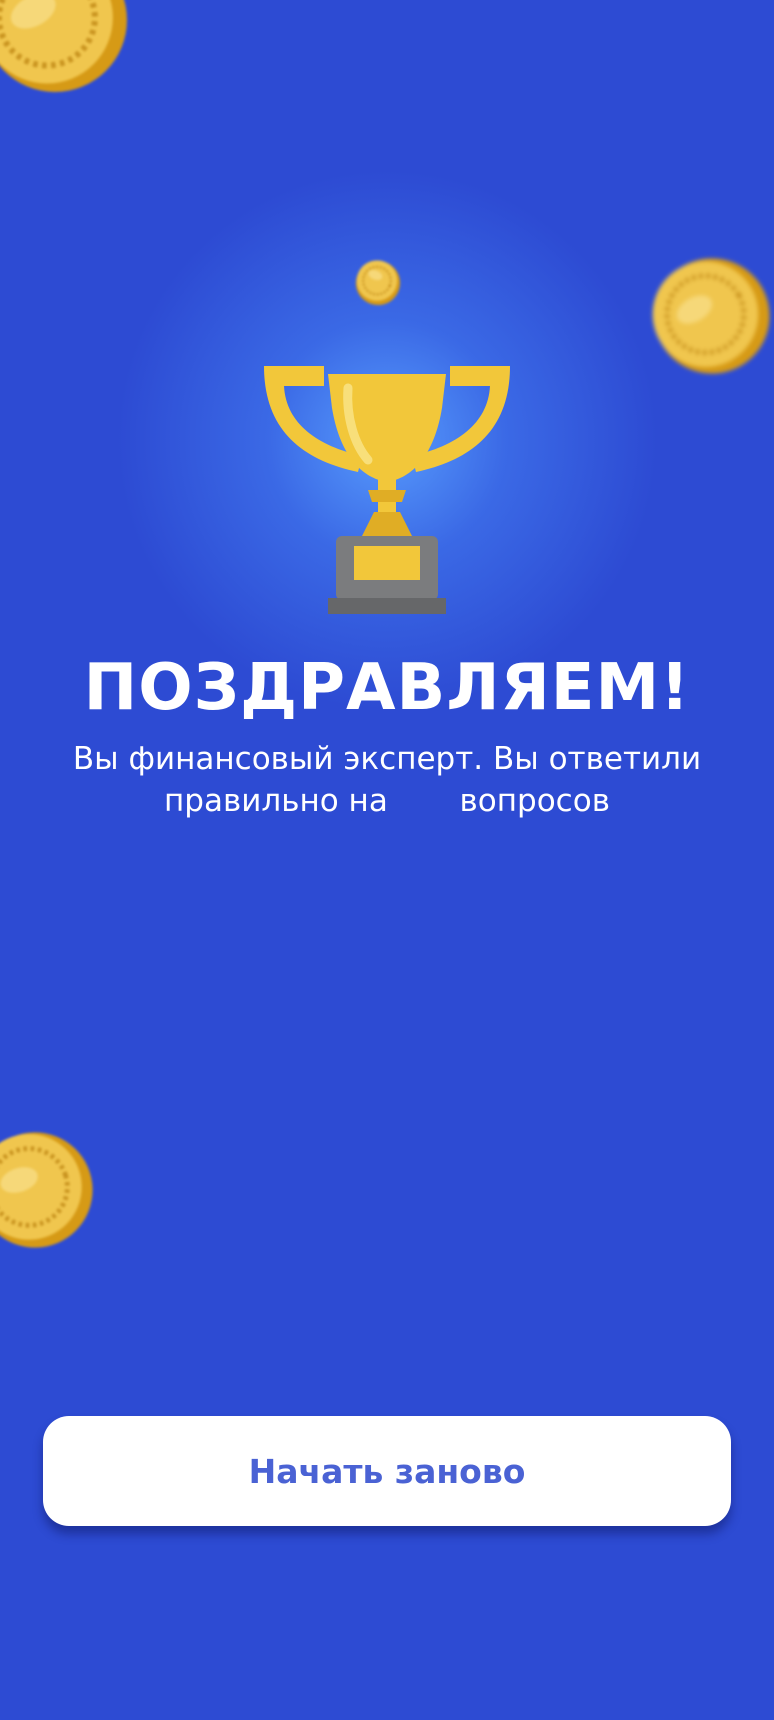 The width and height of the screenshot is (774, 1720). What do you see at coordinates (387, 490) in the screenshot?
I see `trophy-icon` at bounding box center [387, 490].